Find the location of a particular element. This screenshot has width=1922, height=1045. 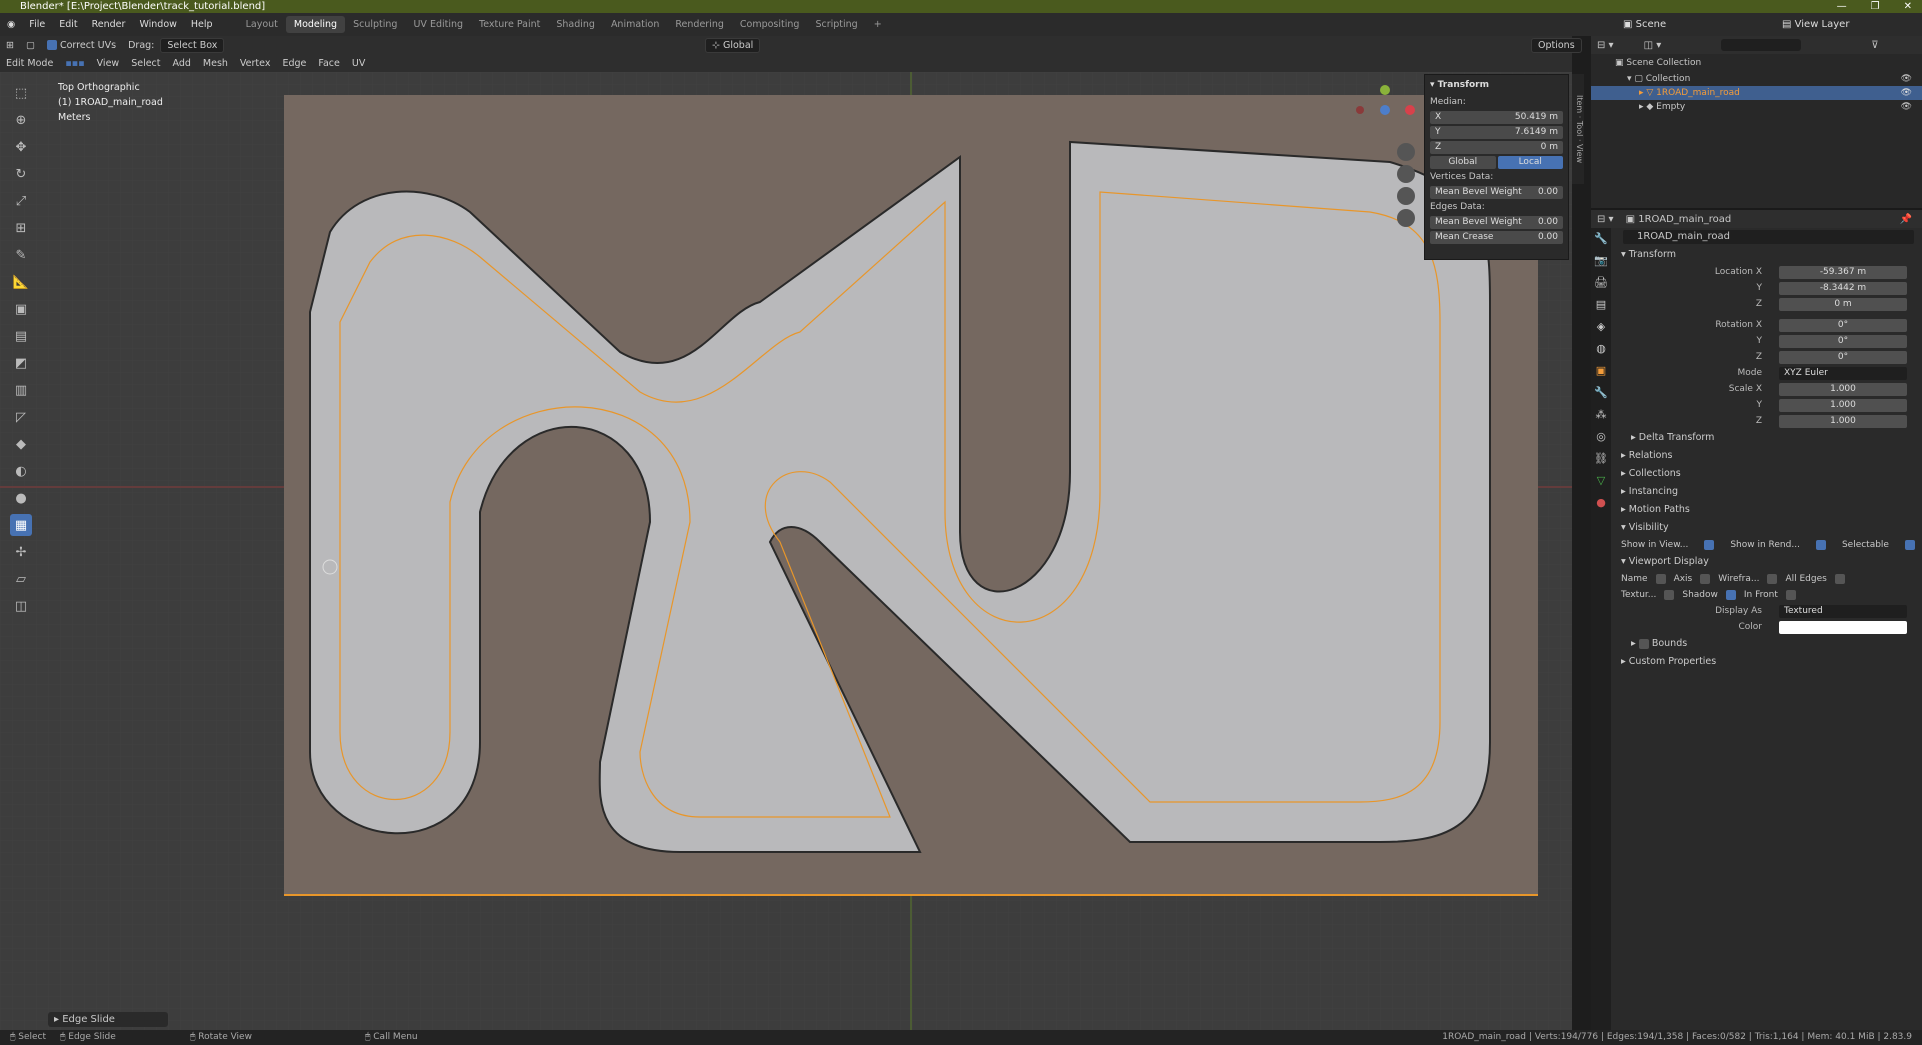

collections-section: ▸ Collections is located at coordinates (1766, 474).